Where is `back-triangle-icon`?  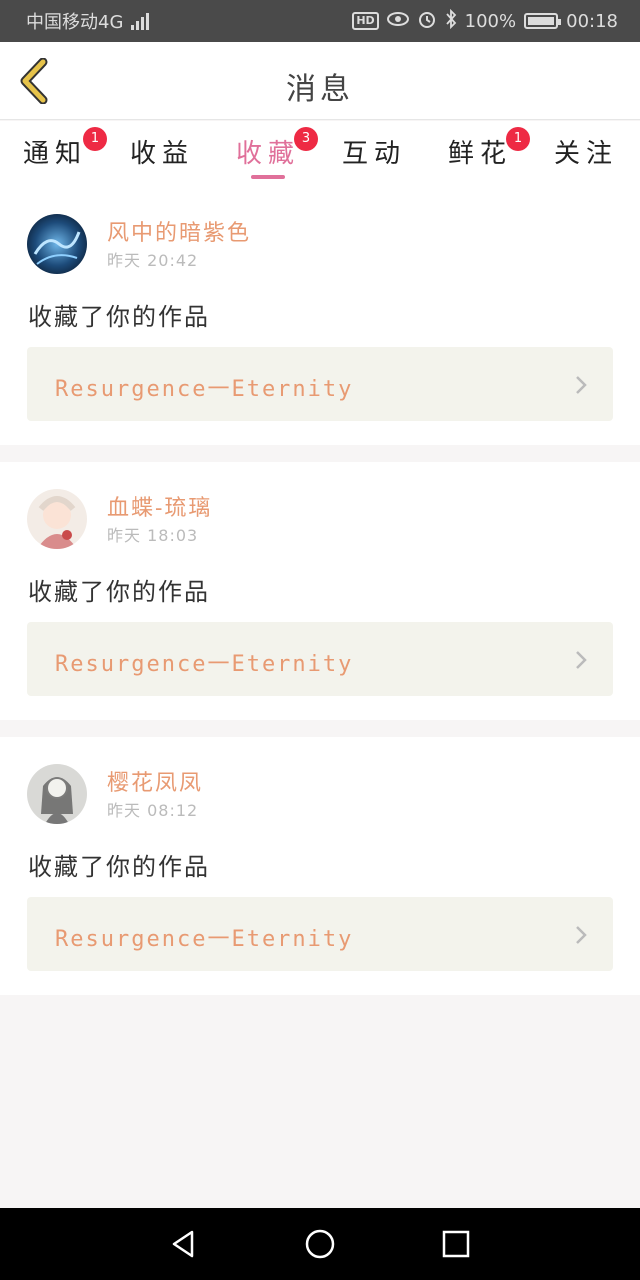 back-triangle-icon is located at coordinates (184, 1244).